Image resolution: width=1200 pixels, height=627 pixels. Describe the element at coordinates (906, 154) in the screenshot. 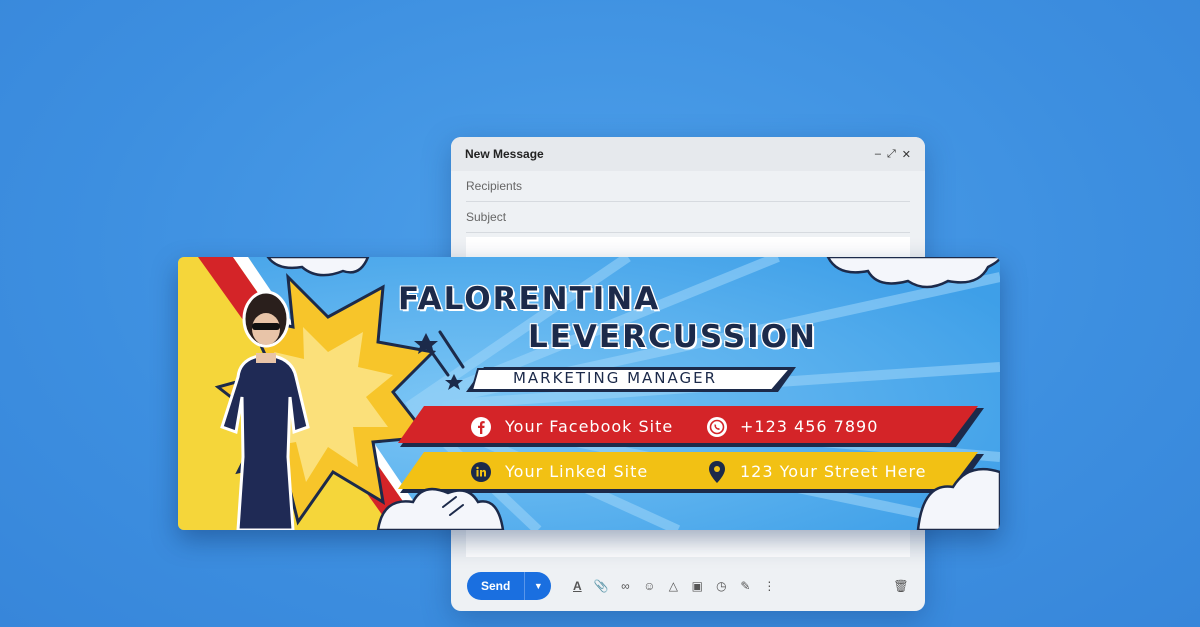

I see `close-icon: ✕` at that location.